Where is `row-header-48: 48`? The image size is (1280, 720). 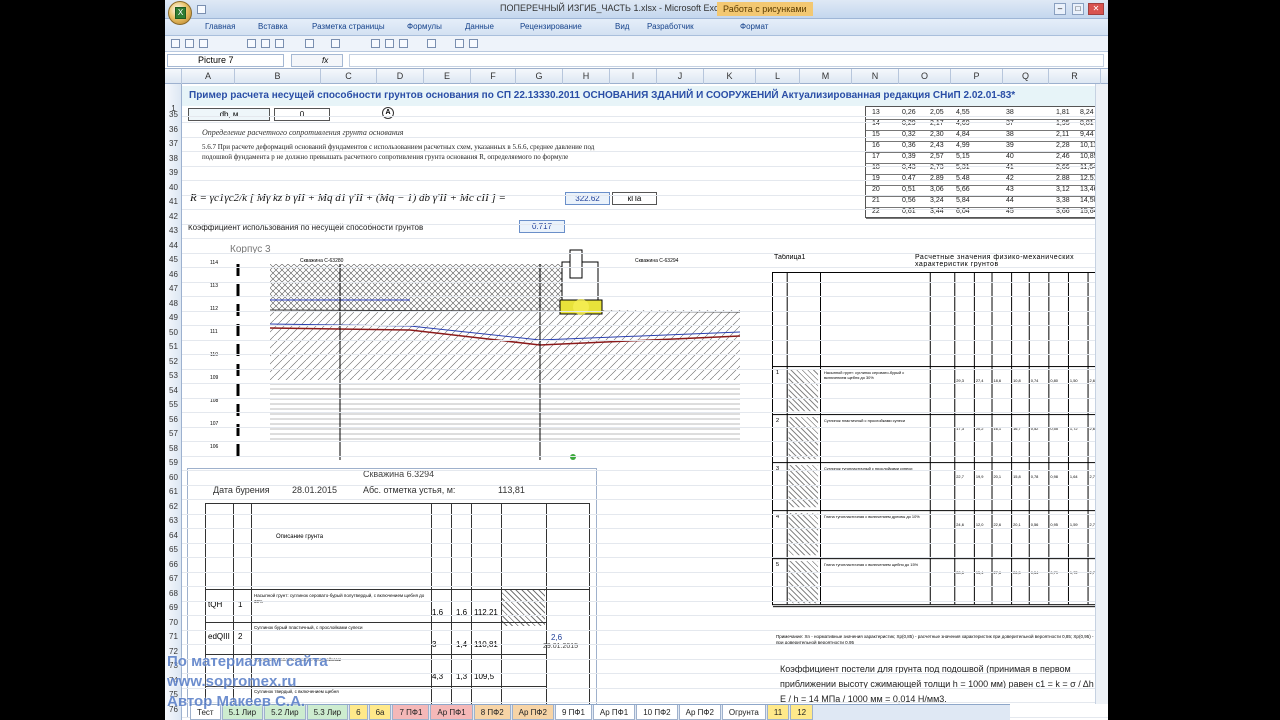
row-header-48: 48 is located at coordinates (173, 303).